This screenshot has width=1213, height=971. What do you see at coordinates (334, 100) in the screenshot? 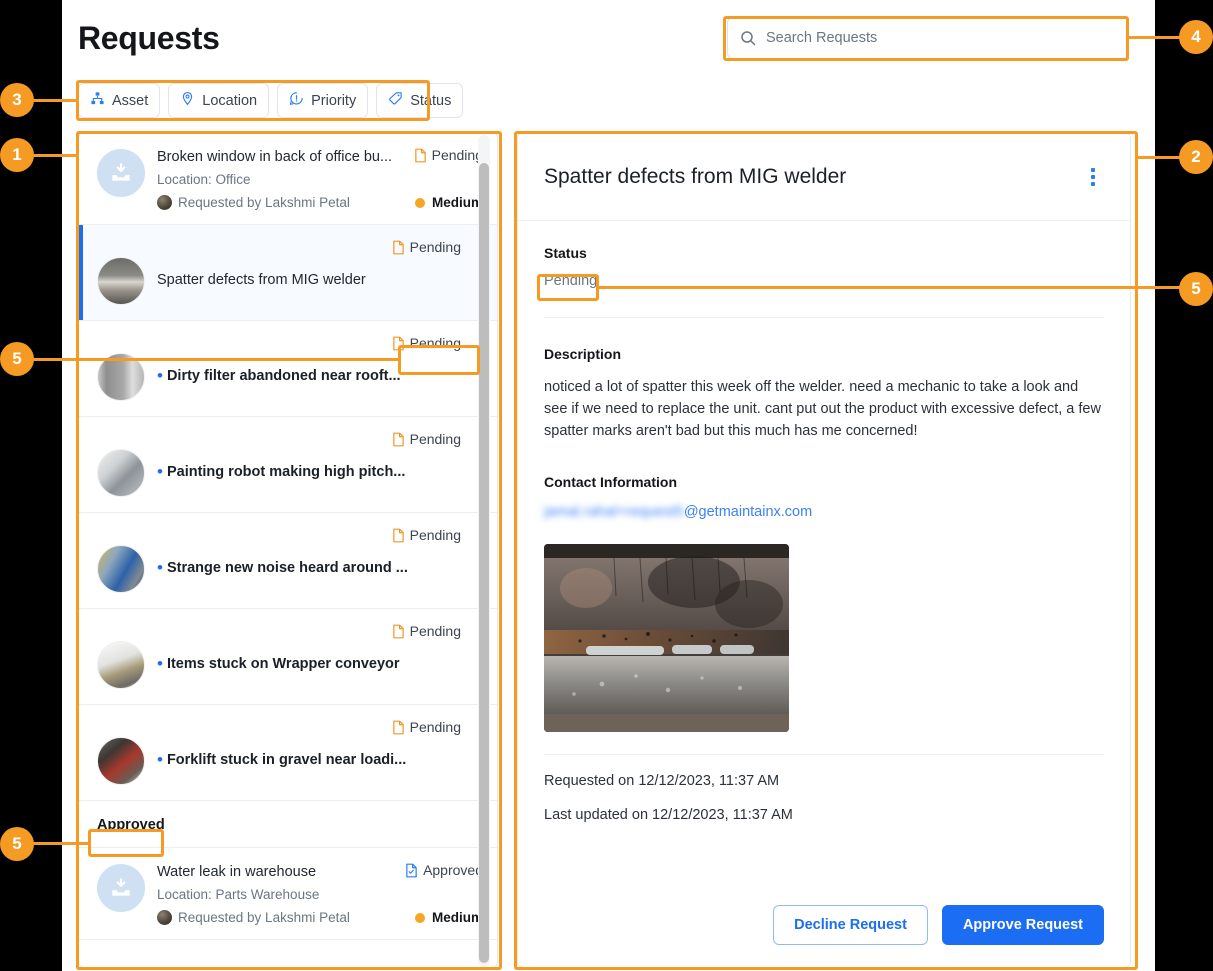
I see `filter-chip-priority-label: Priority` at bounding box center [334, 100].